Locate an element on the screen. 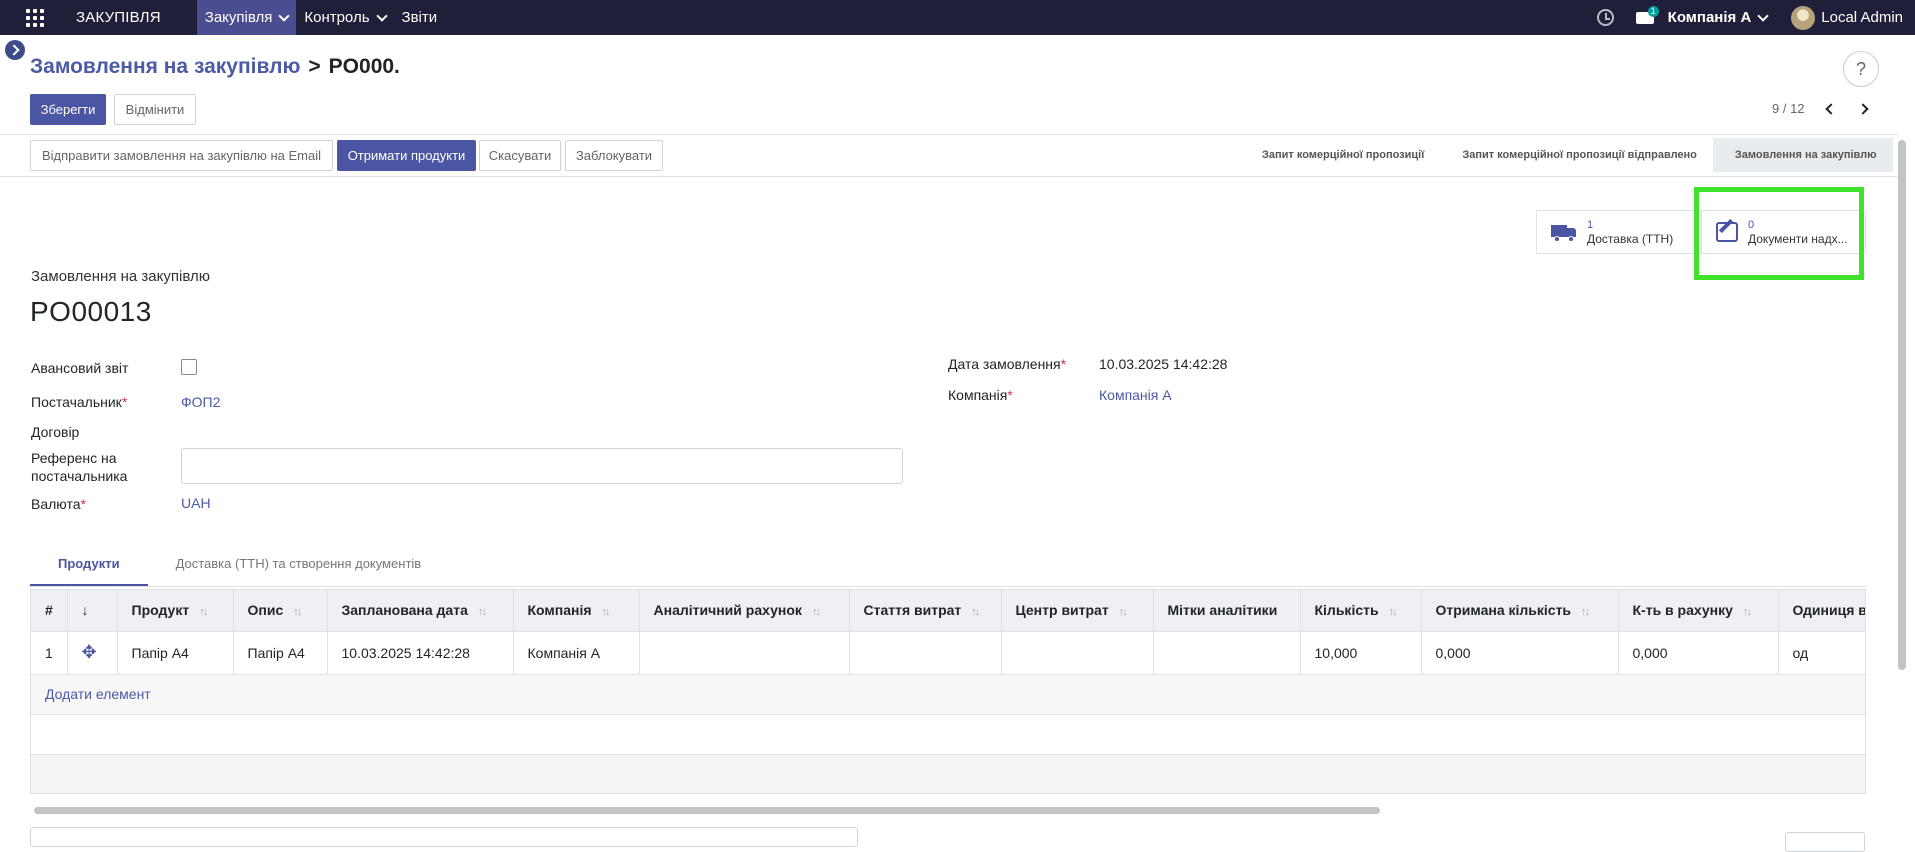  cell-billed-qty: 0,000 is located at coordinates (1698, 653).